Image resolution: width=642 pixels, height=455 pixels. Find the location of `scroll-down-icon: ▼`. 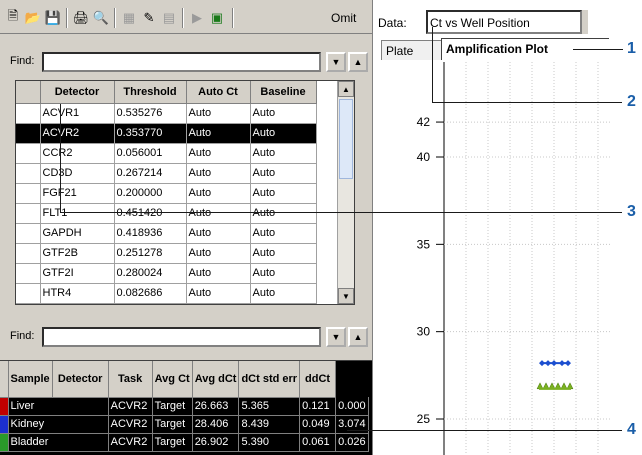

scroll-down-icon: ▼ is located at coordinates (346, 296).